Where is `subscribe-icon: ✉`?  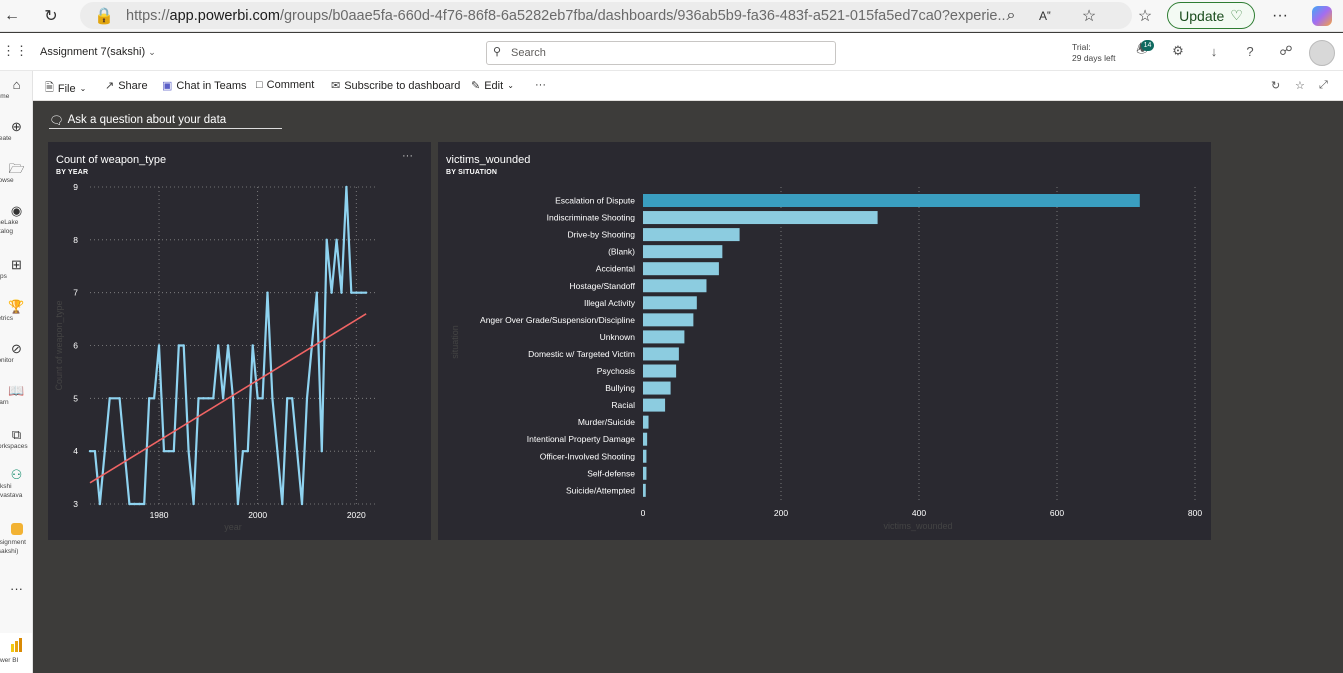 subscribe-icon: ✉ is located at coordinates (336, 86).